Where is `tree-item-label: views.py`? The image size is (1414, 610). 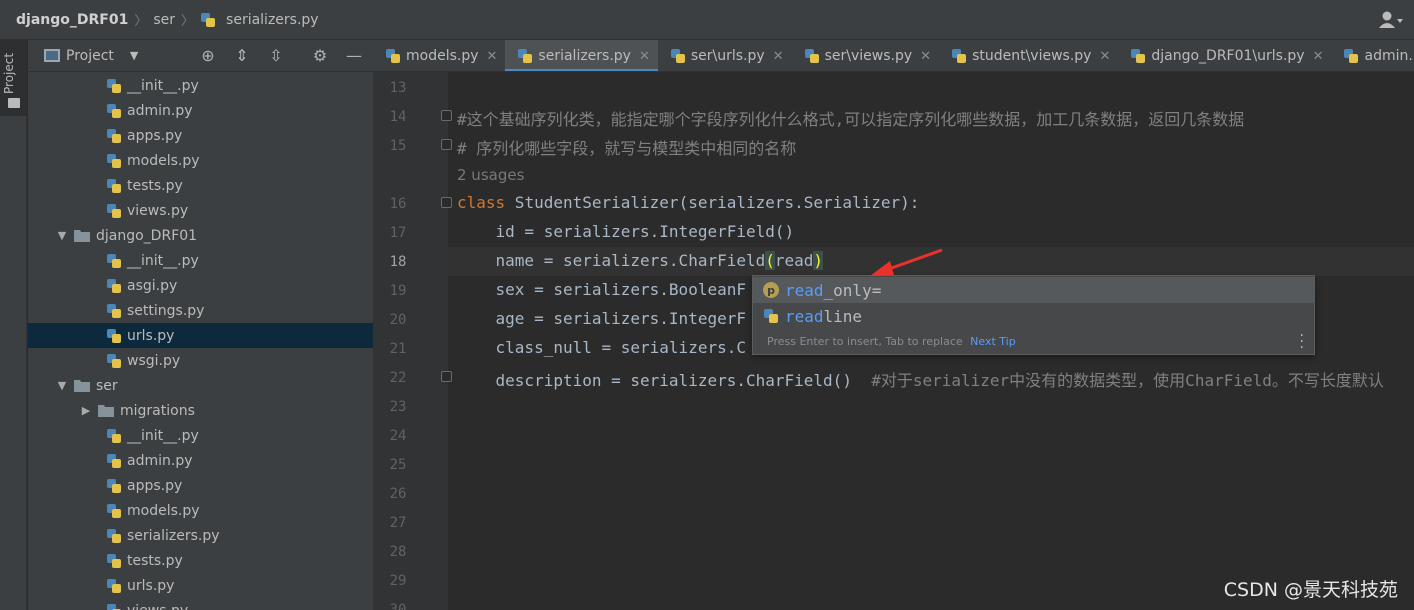 tree-item-label: views.py is located at coordinates (157, 606).